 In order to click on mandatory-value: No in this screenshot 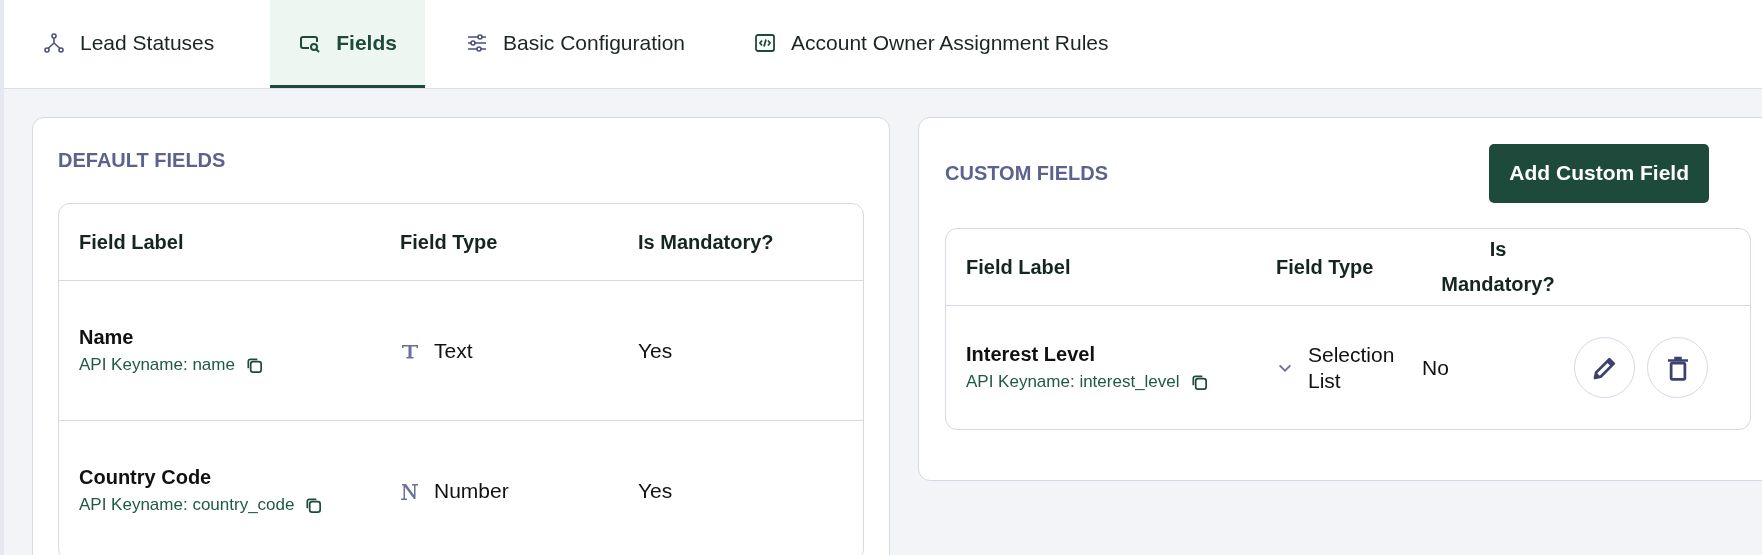, I will do `click(1436, 367)`.